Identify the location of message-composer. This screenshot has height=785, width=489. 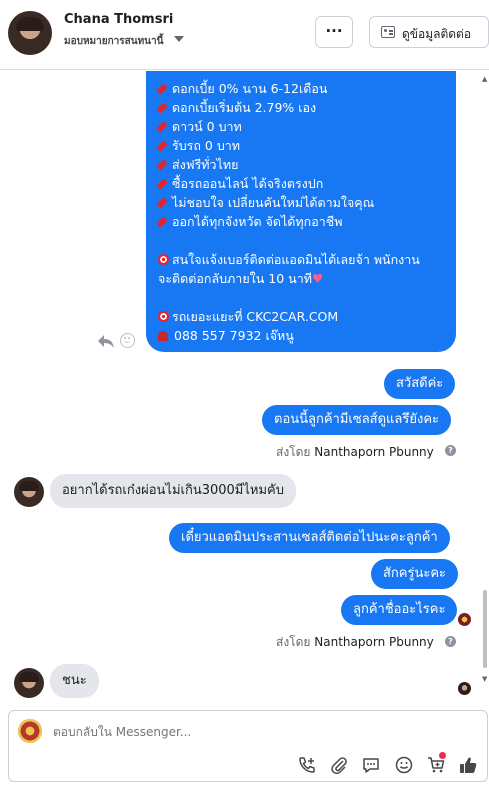
(248, 746).